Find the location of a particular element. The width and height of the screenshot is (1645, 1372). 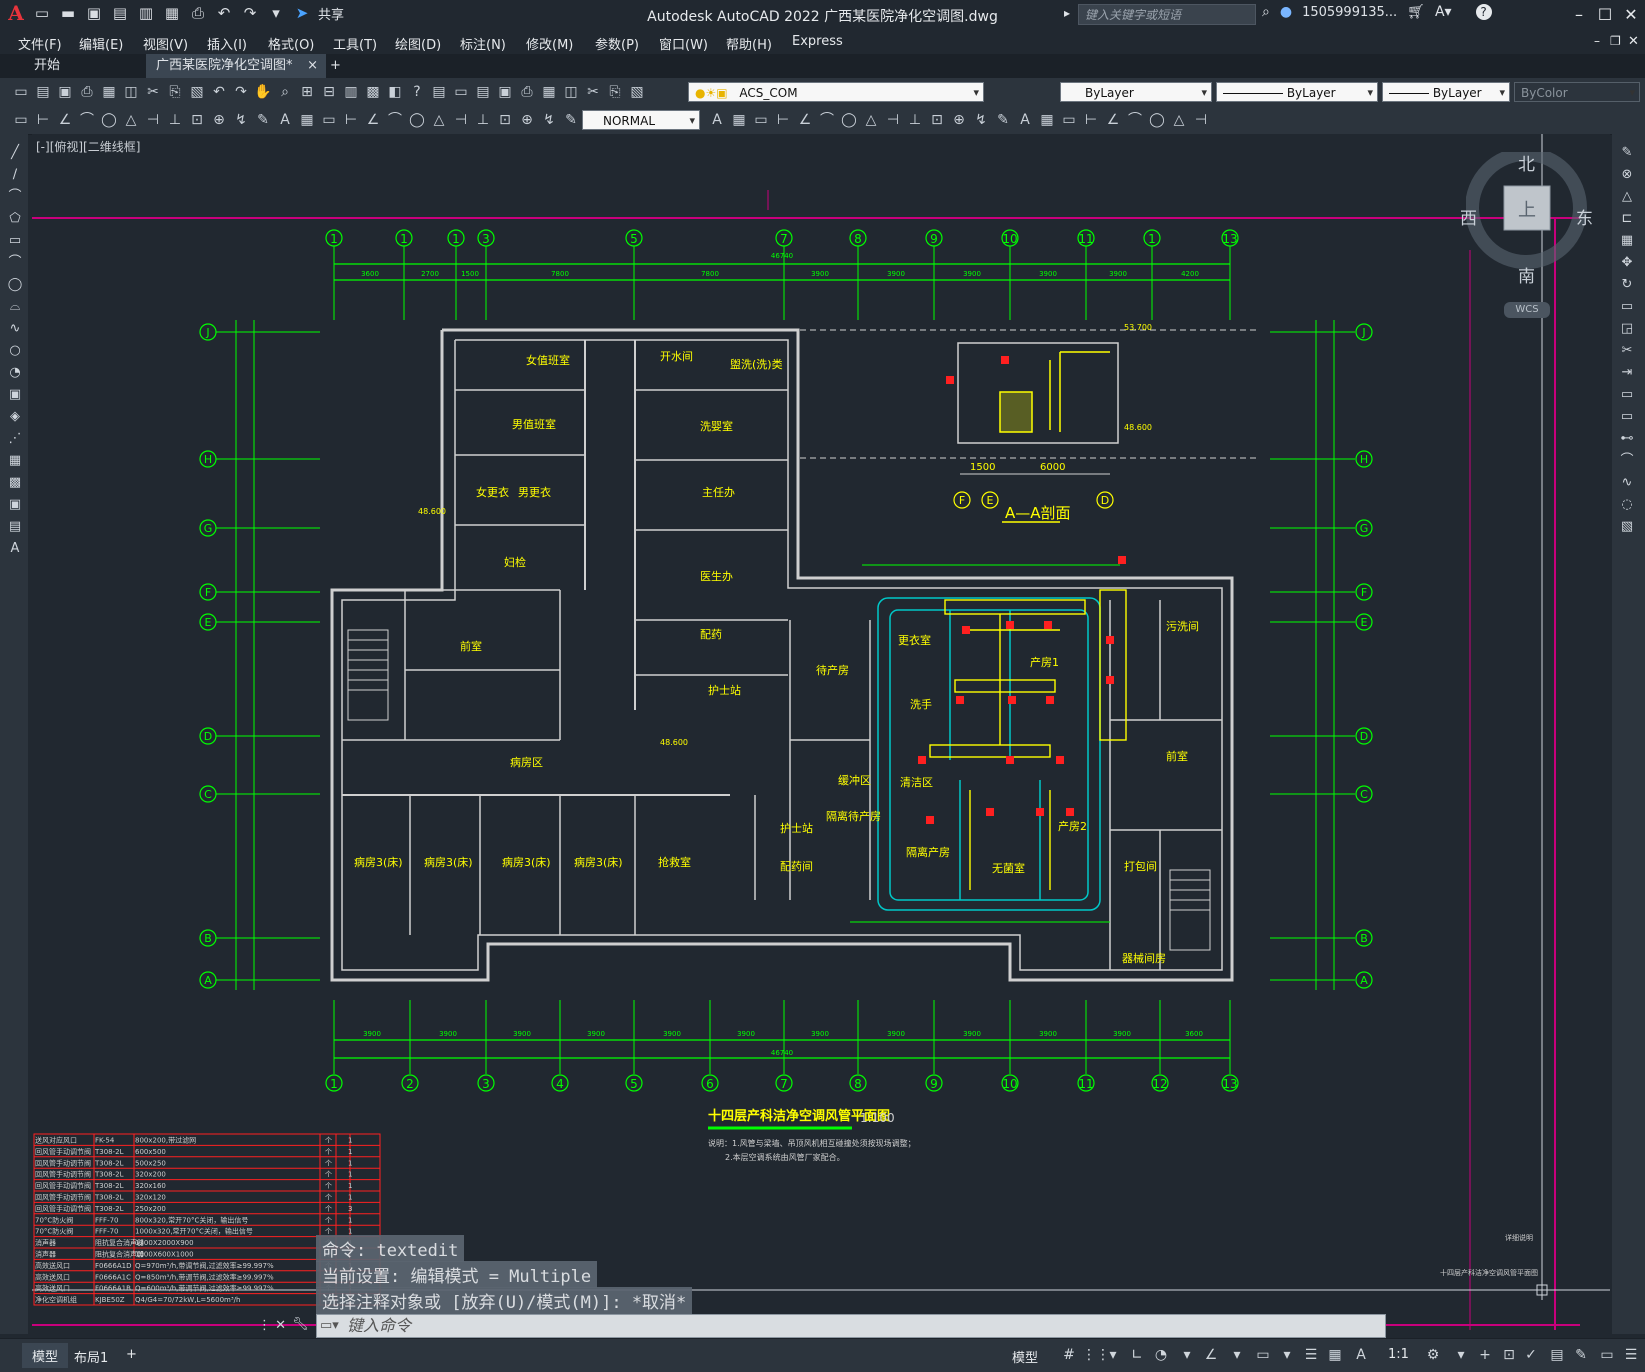

draw-tool-19-icon: ◯ is located at coordinates (417, 120).